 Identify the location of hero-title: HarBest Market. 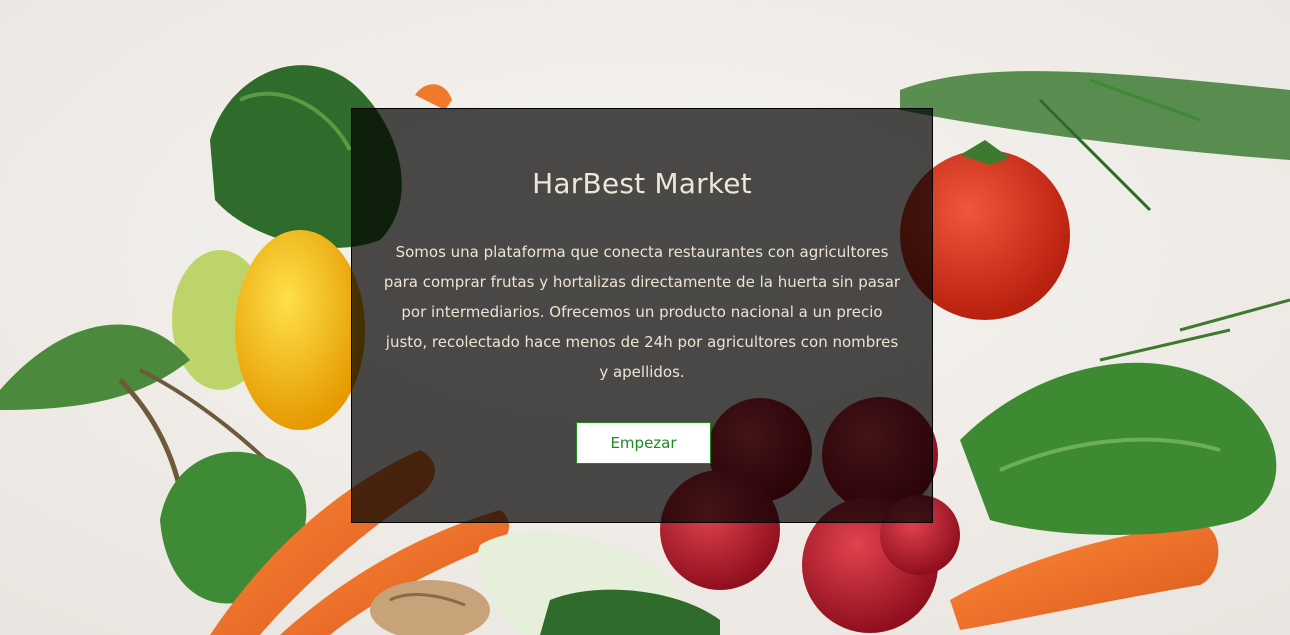
(642, 183).